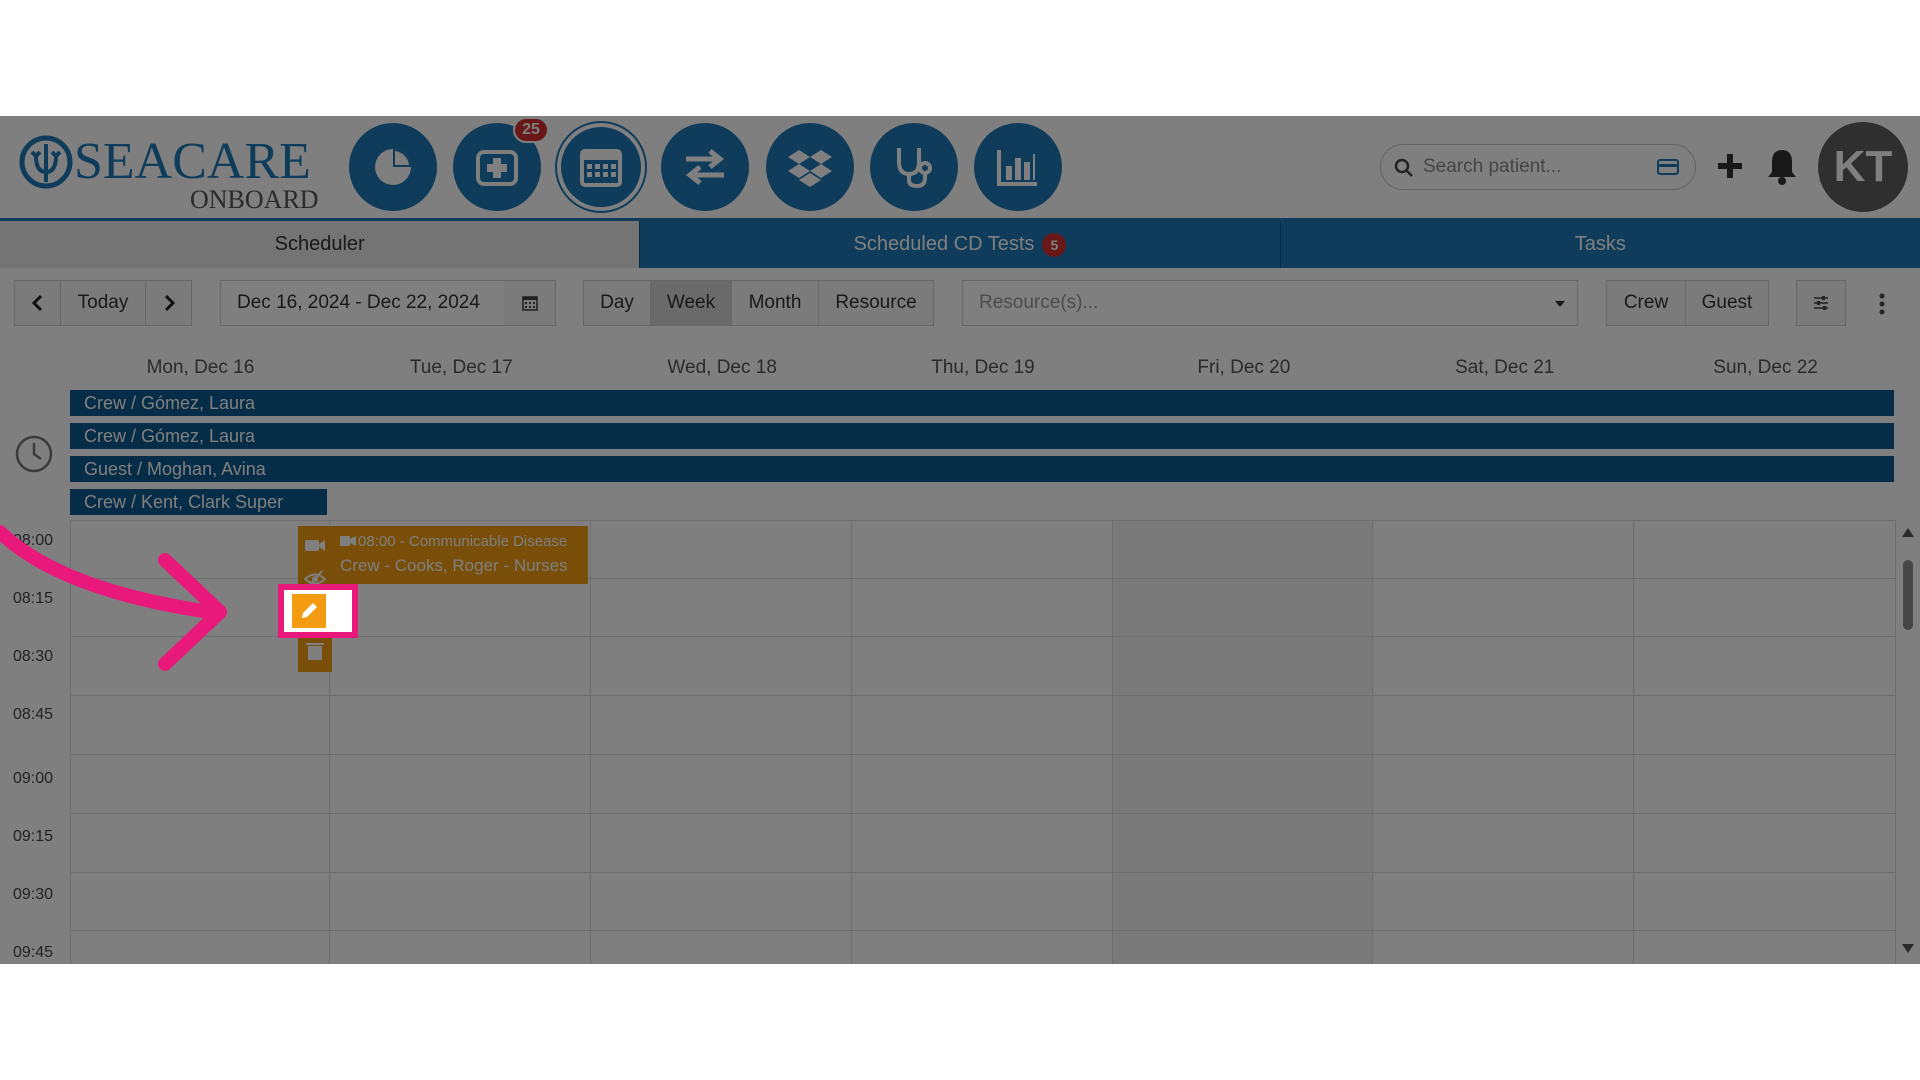  I want to click on settings-button, so click(1821, 303).